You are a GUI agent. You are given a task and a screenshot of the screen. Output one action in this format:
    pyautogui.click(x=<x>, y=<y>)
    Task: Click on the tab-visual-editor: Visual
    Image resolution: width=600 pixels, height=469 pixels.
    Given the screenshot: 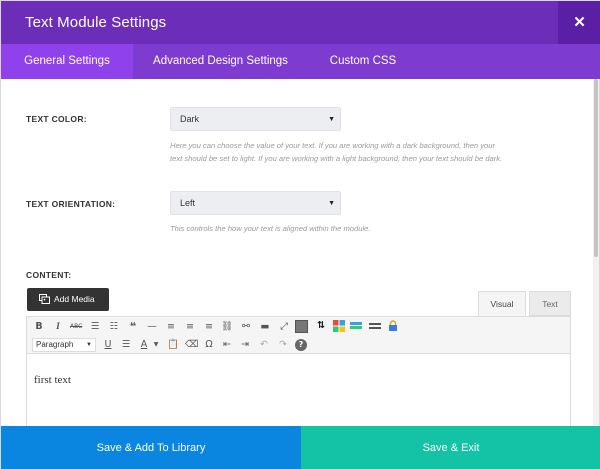 What is the action you would take?
    pyautogui.click(x=502, y=303)
    